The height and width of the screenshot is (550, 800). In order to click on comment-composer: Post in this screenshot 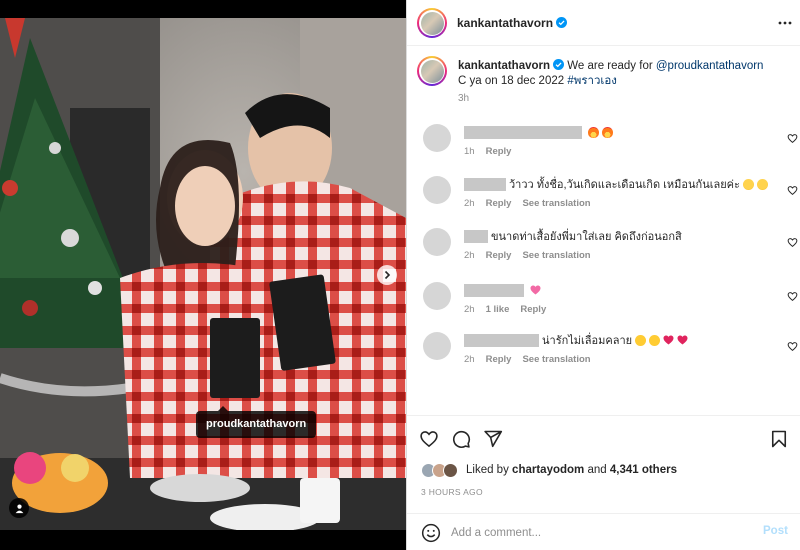, I will do `click(603, 531)`.